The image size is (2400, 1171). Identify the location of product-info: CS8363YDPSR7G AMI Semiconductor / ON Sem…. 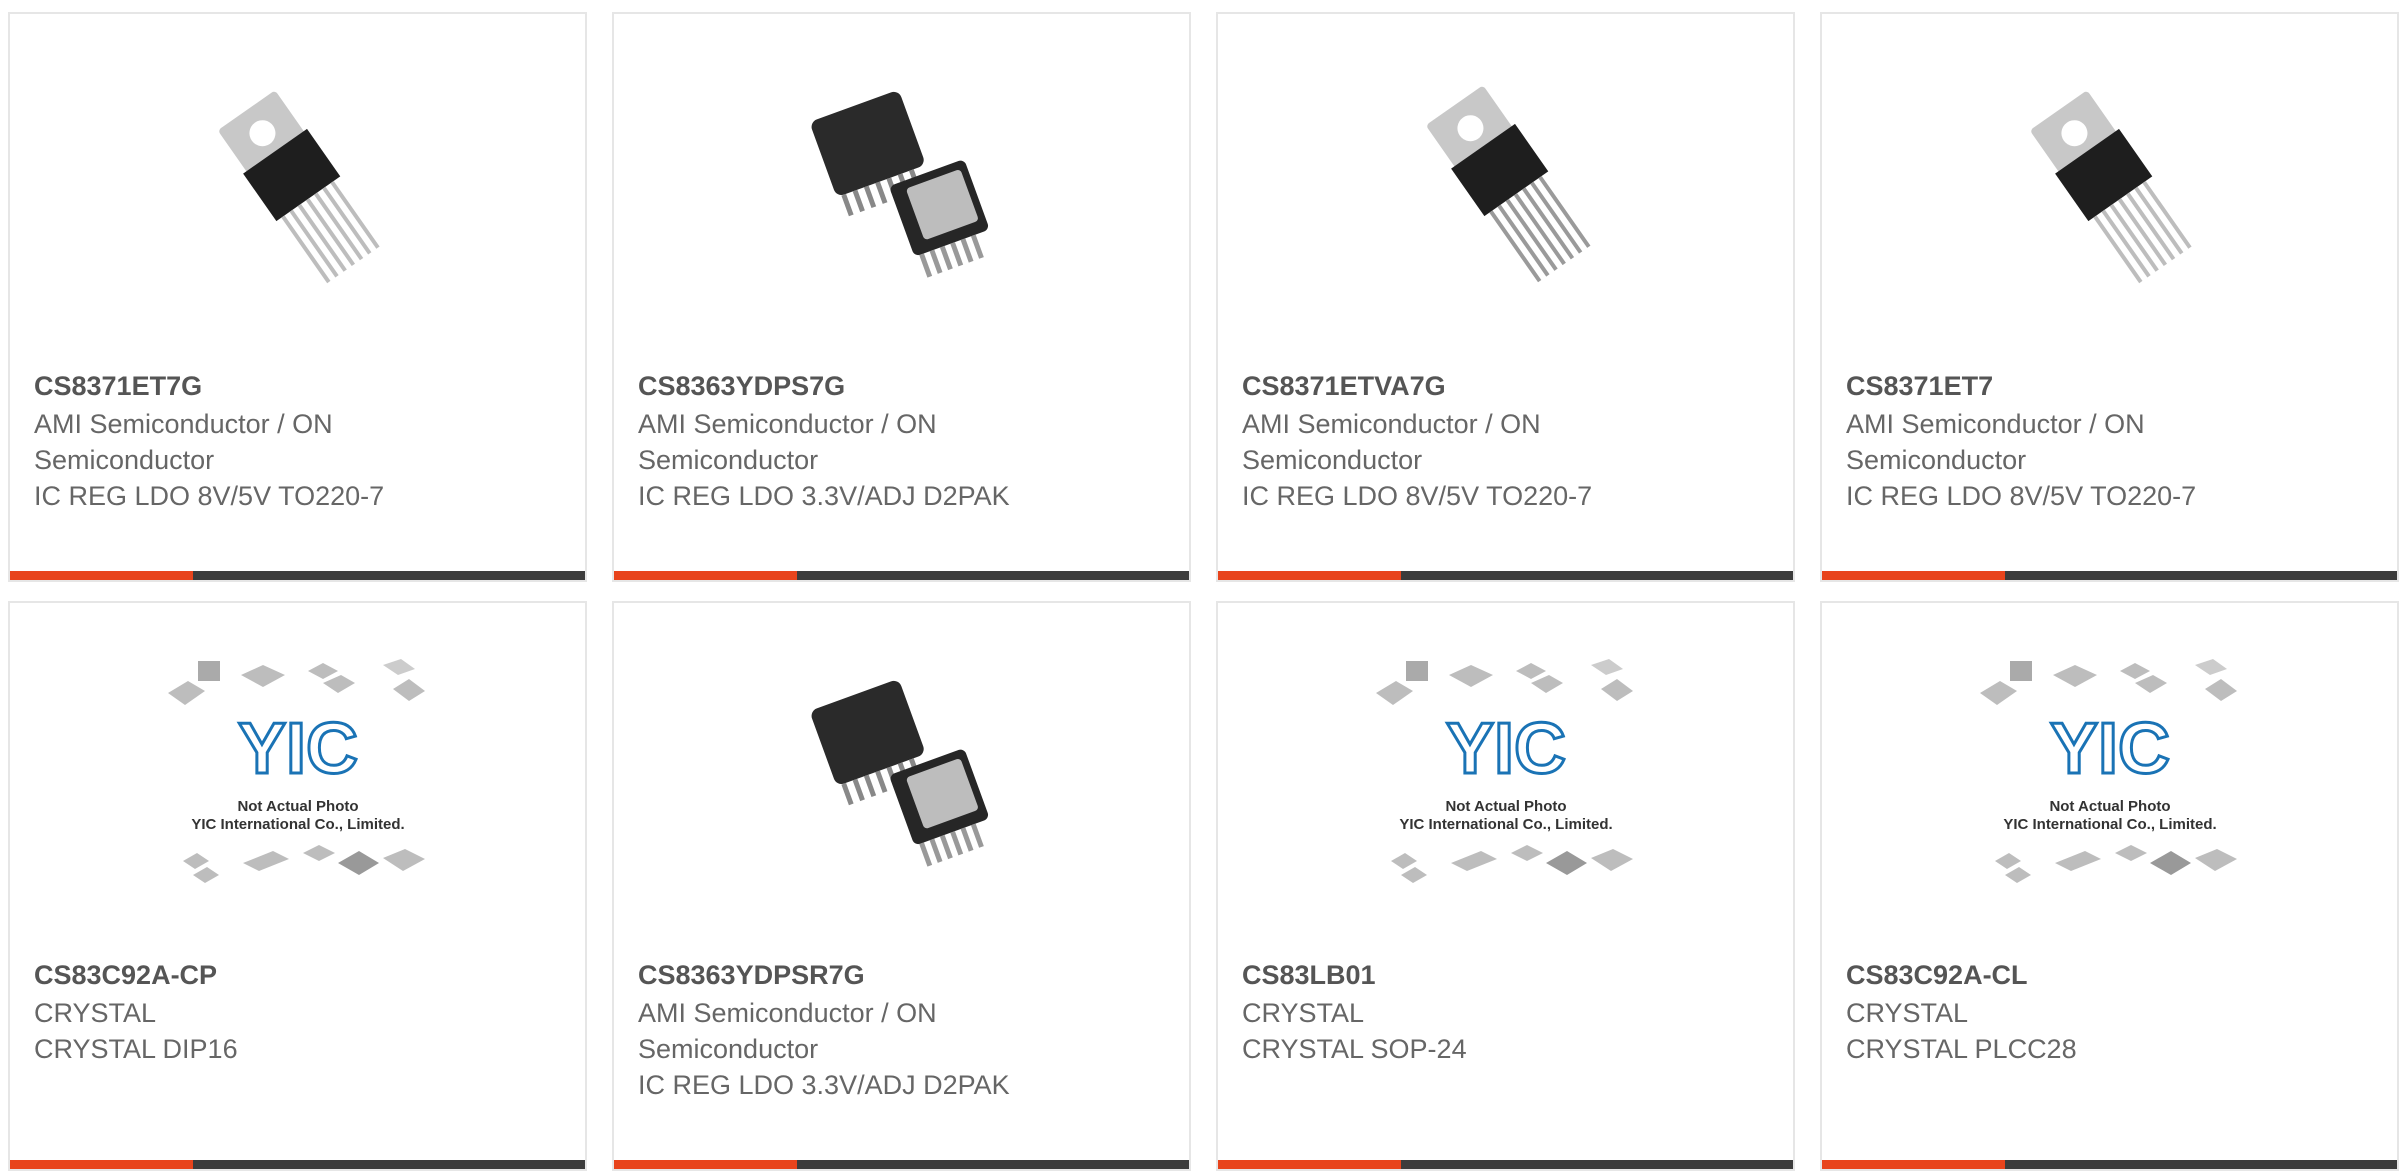
(901, 1023).